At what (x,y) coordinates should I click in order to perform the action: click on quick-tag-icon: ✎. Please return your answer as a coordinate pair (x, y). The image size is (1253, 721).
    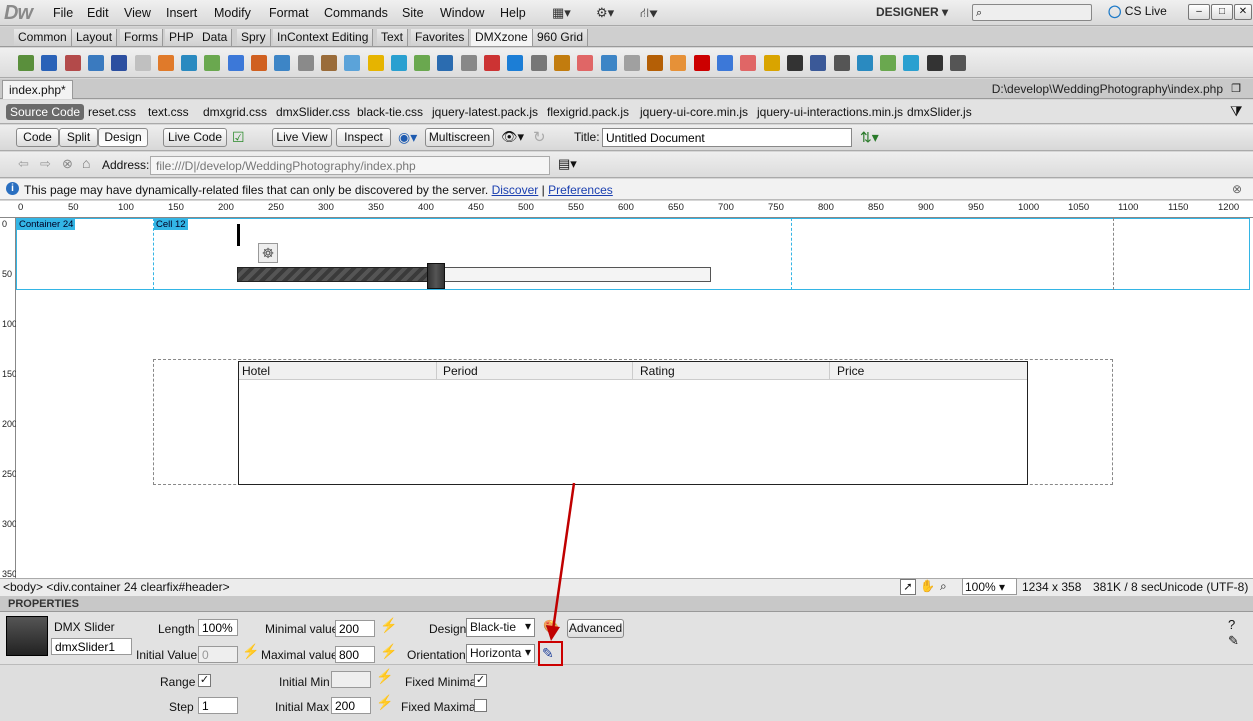
    Looking at the image, I should click on (1233, 641).